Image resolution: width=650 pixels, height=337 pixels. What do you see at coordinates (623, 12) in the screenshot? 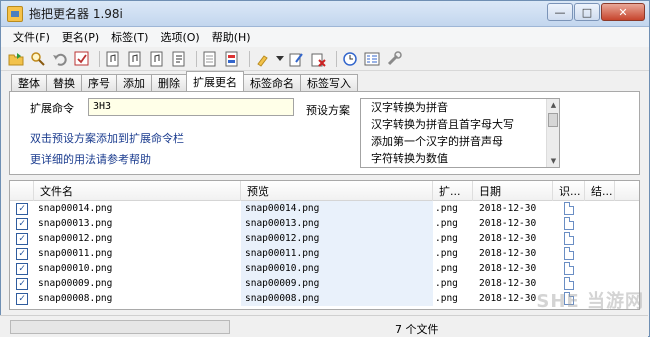
I see `close-button: ✕` at bounding box center [623, 12].